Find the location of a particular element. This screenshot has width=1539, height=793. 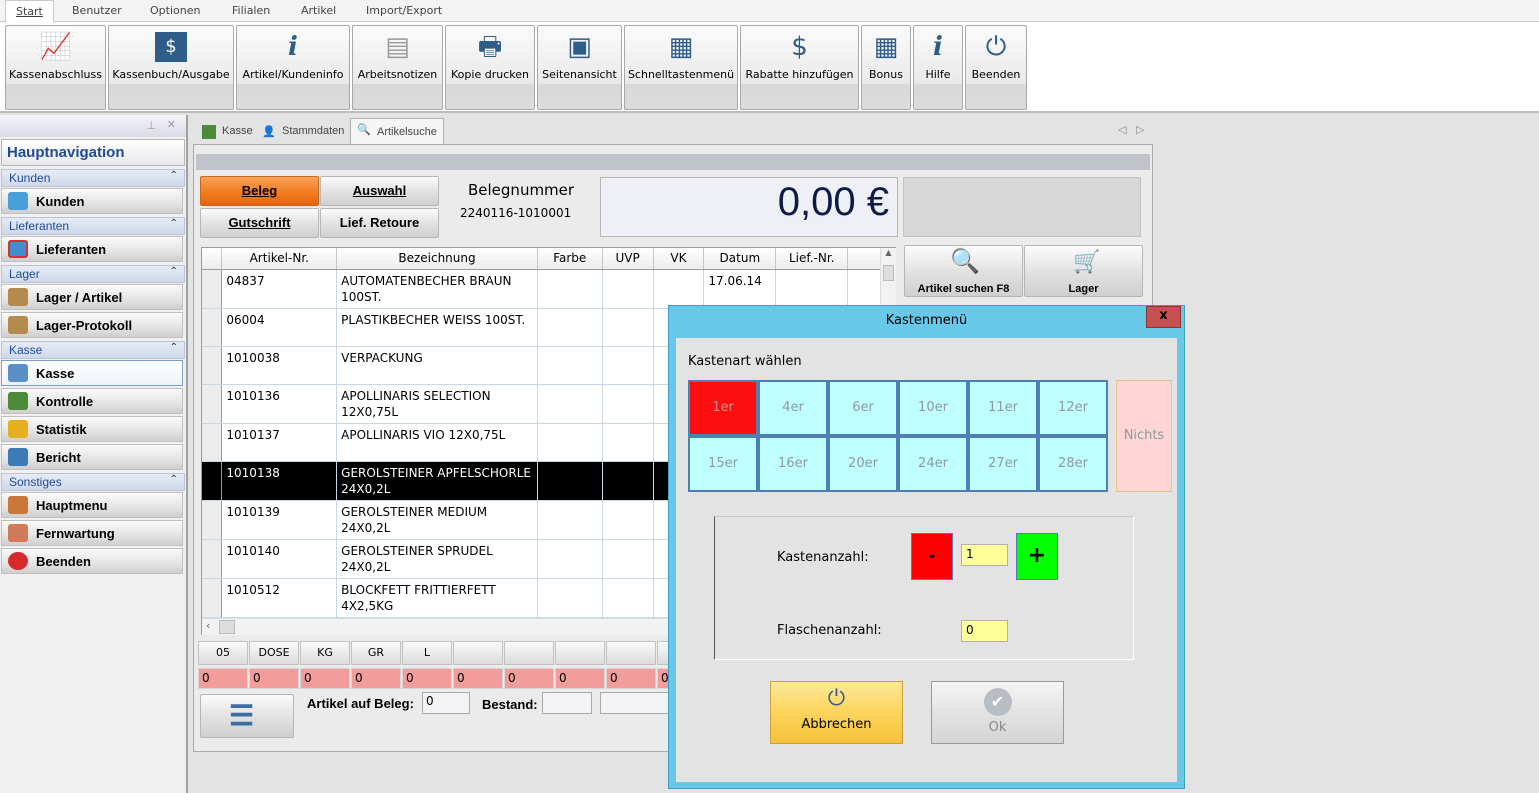

column-header: Datum is located at coordinates (740, 259).